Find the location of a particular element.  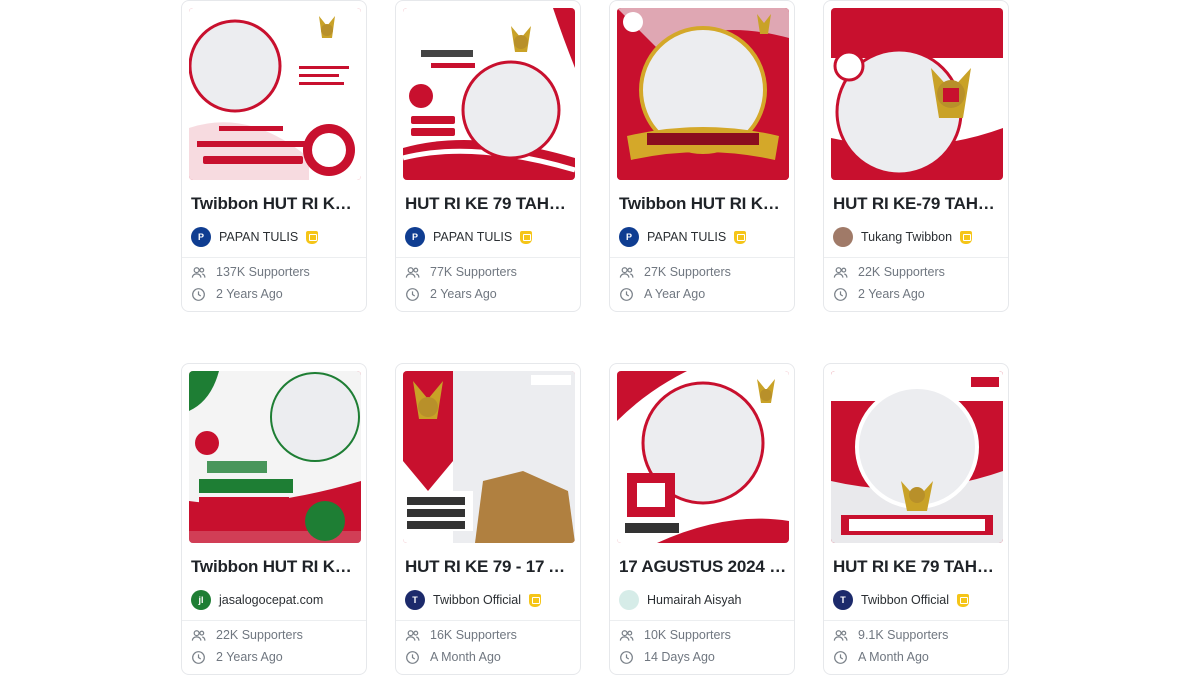

supporters-stat: 77K Supporters is located at coordinates (490, 272).